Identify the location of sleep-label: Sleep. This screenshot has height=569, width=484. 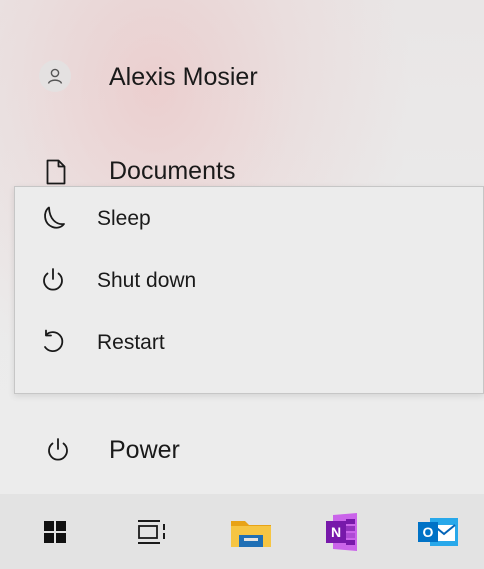
(124, 218).